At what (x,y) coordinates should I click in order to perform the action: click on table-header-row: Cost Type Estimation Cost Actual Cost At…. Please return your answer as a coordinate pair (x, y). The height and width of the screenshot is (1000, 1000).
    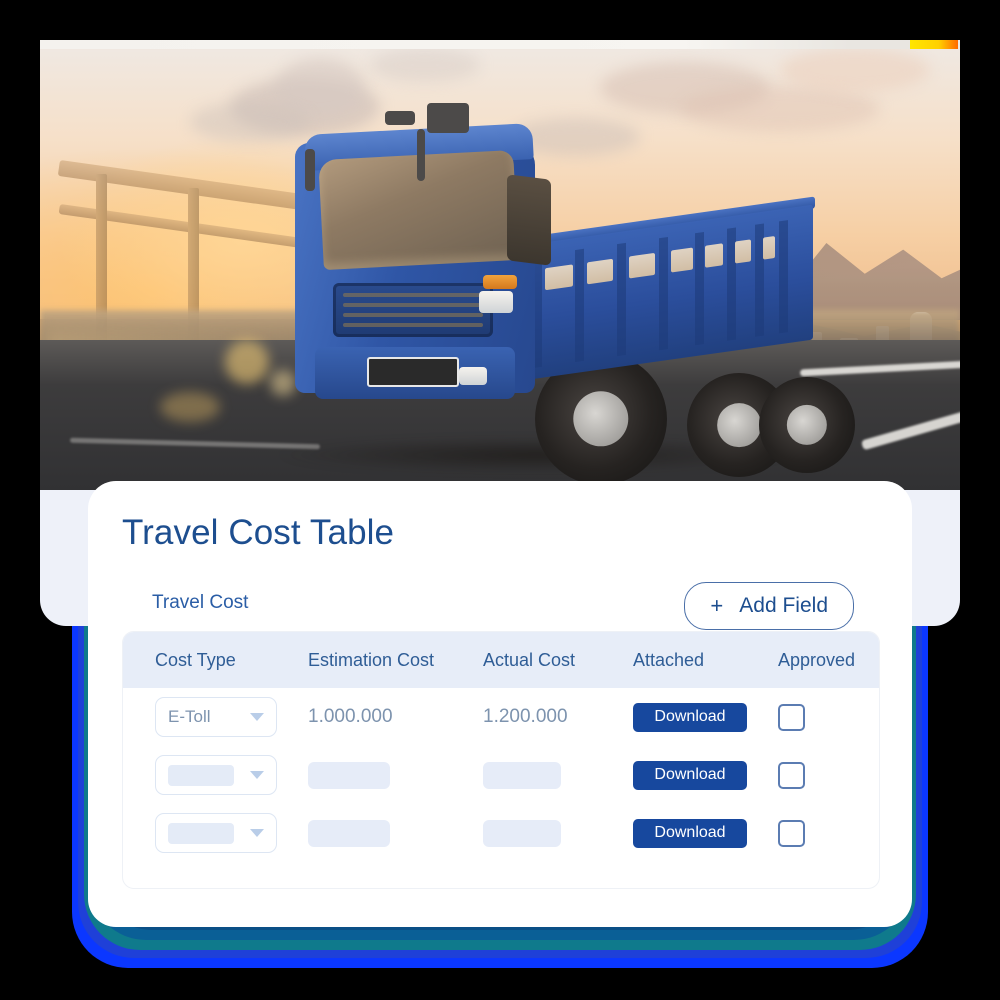
    Looking at the image, I should click on (501, 660).